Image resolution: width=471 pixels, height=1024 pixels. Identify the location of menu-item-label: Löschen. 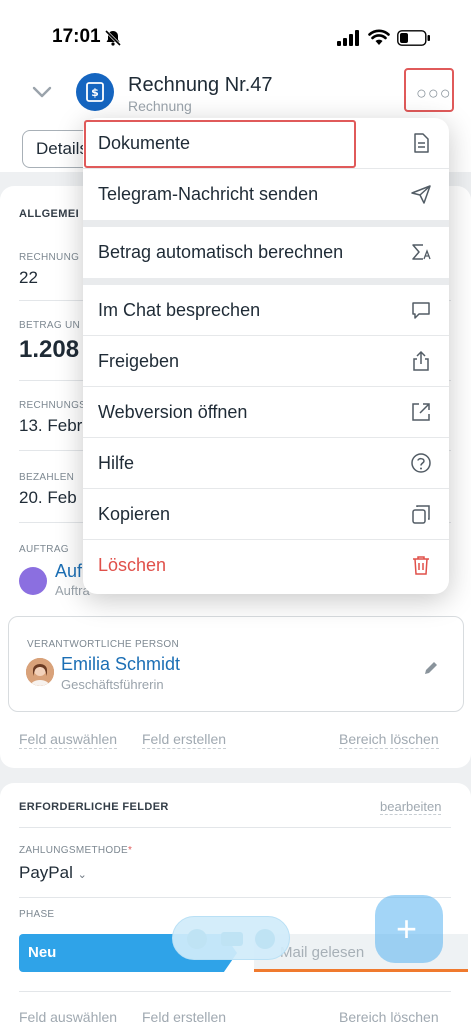
(132, 565).